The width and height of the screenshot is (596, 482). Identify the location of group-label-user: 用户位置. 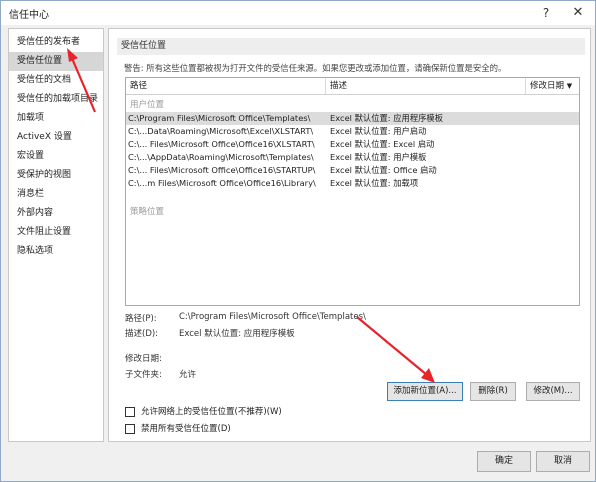
(147, 105).